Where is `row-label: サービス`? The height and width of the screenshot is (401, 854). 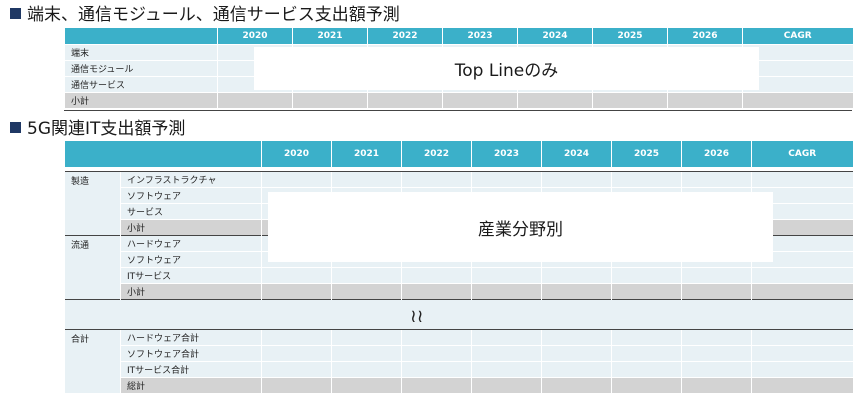 row-label: サービス is located at coordinates (191, 210).